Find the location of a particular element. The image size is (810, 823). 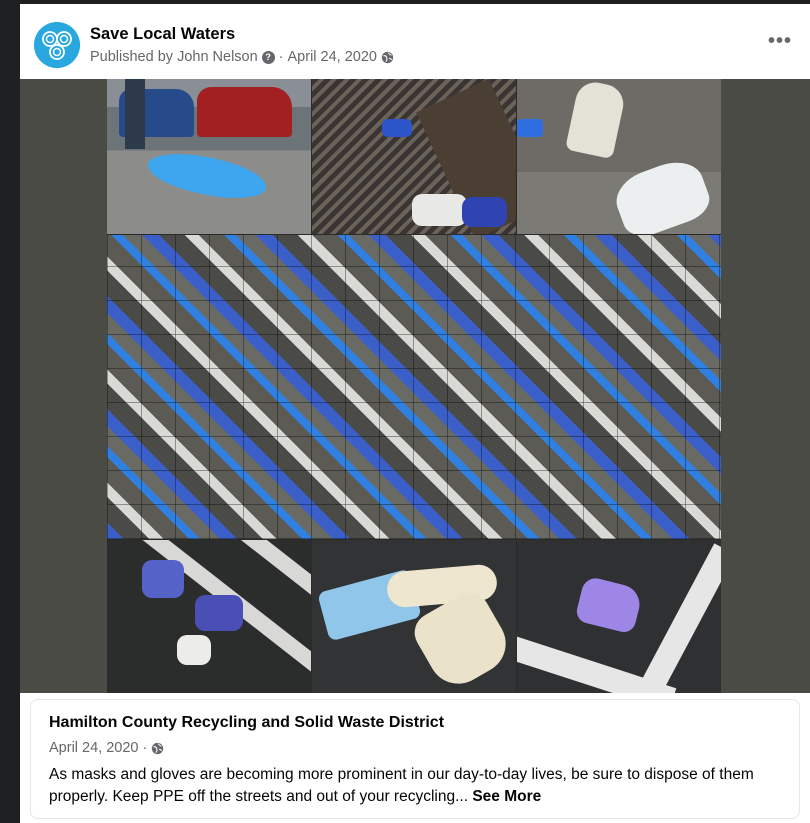

shared-link-date: April 24, 2020 is located at coordinates (93, 748).